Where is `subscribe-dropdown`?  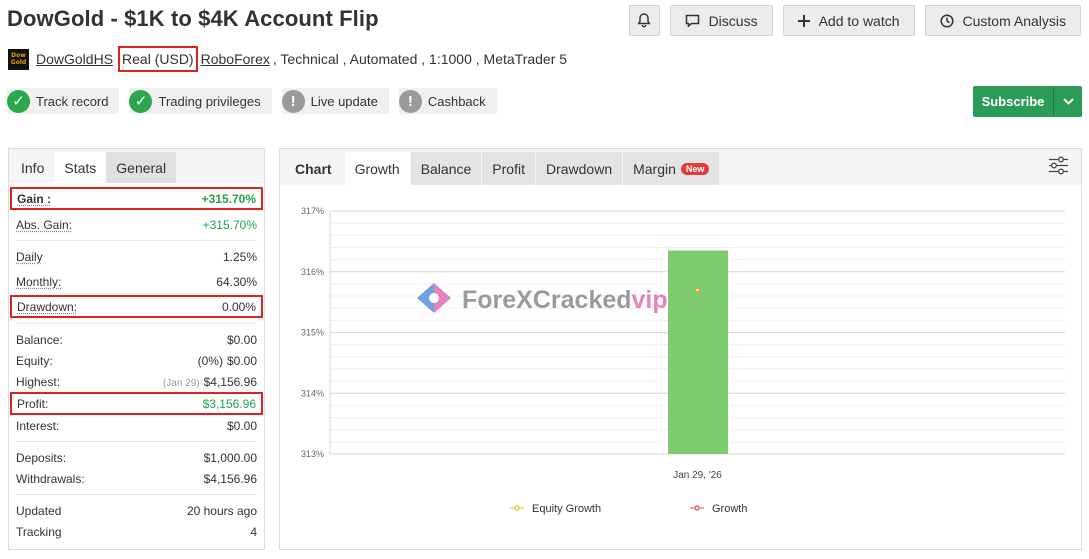 subscribe-dropdown is located at coordinates (1068, 101).